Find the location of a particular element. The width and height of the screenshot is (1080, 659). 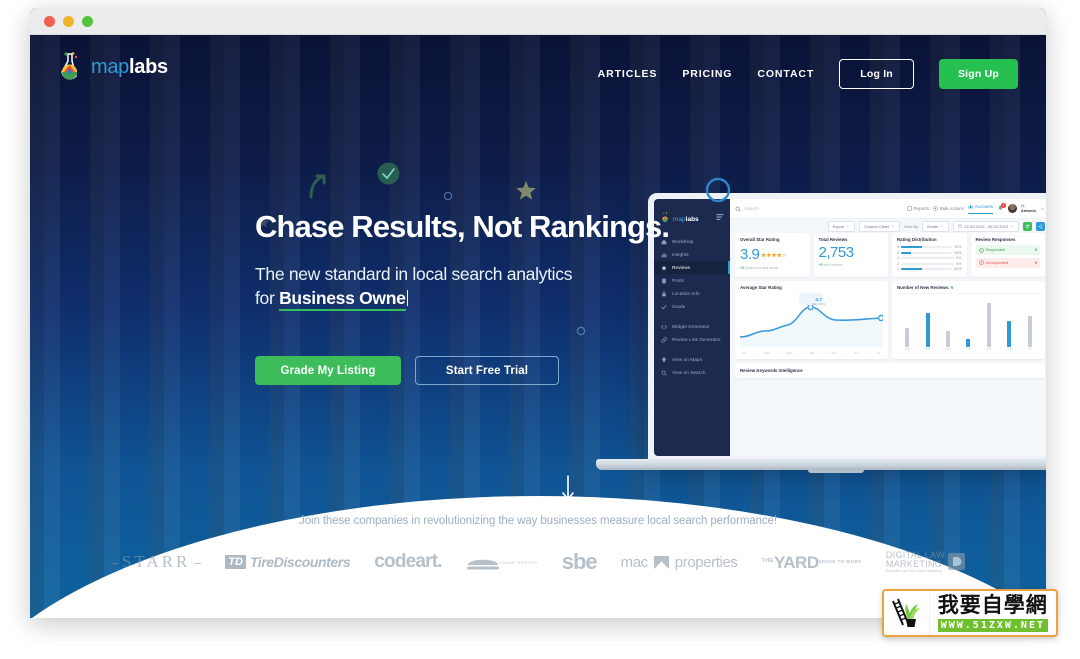

watermark: 我要自學網 WWW.51ZXW.NET is located at coordinates (969, 613).